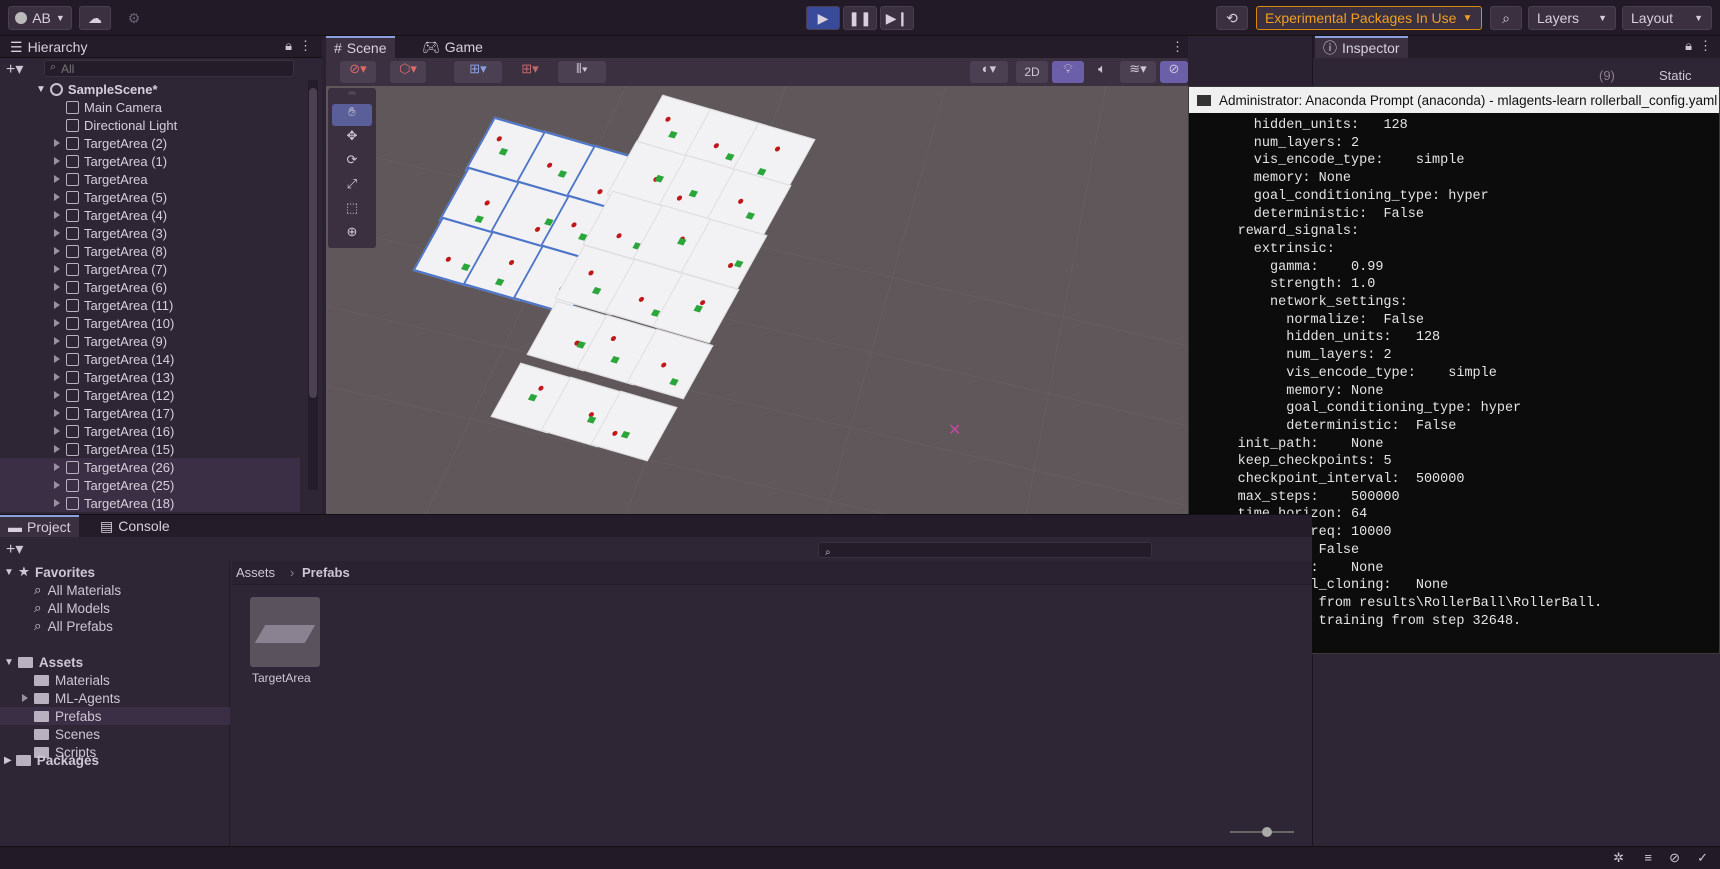  Describe the element at coordinates (115, 698) in the screenshot. I see `asset-folder: ML-Agents` at that location.